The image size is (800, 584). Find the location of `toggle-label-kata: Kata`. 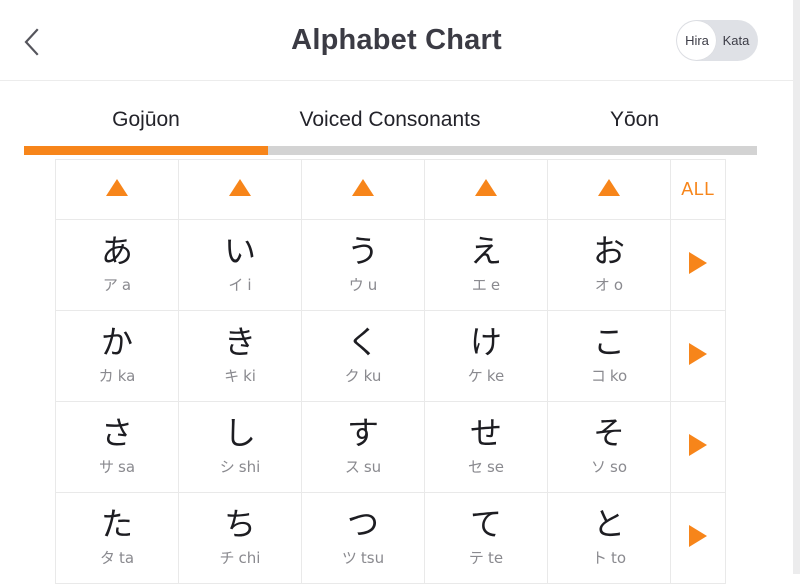

toggle-label-kata: Kata is located at coordinates (736, 40).